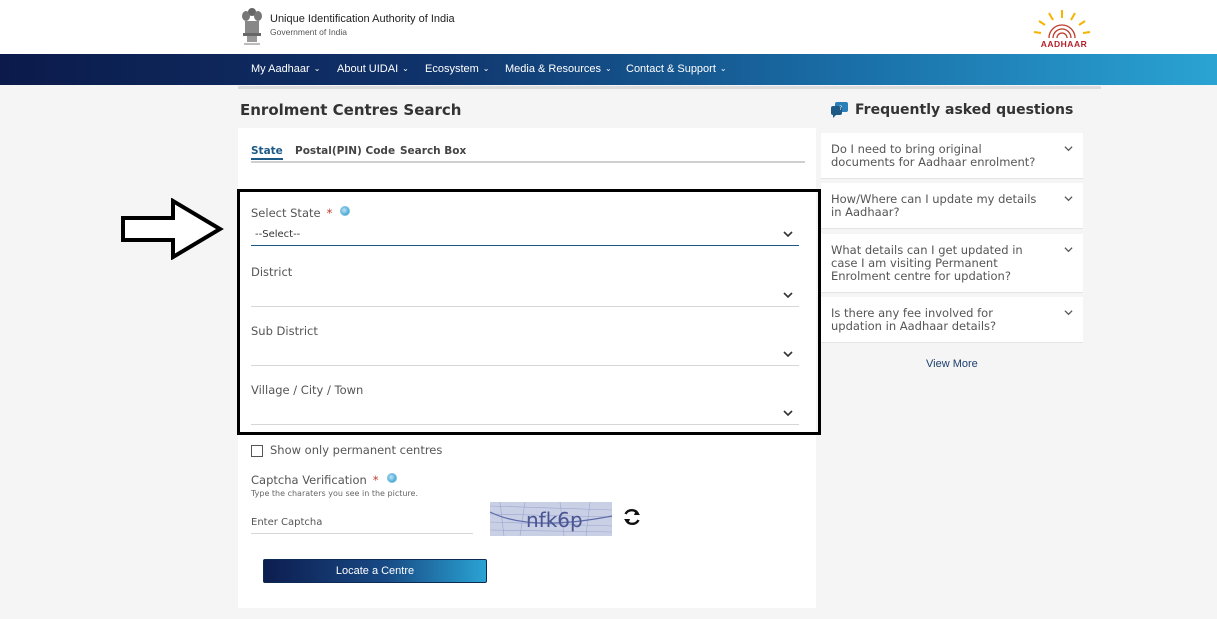 This screenshot has width=1217, height=619. I want to click on nav-item-label: Media & Resources, so click(553, 69).